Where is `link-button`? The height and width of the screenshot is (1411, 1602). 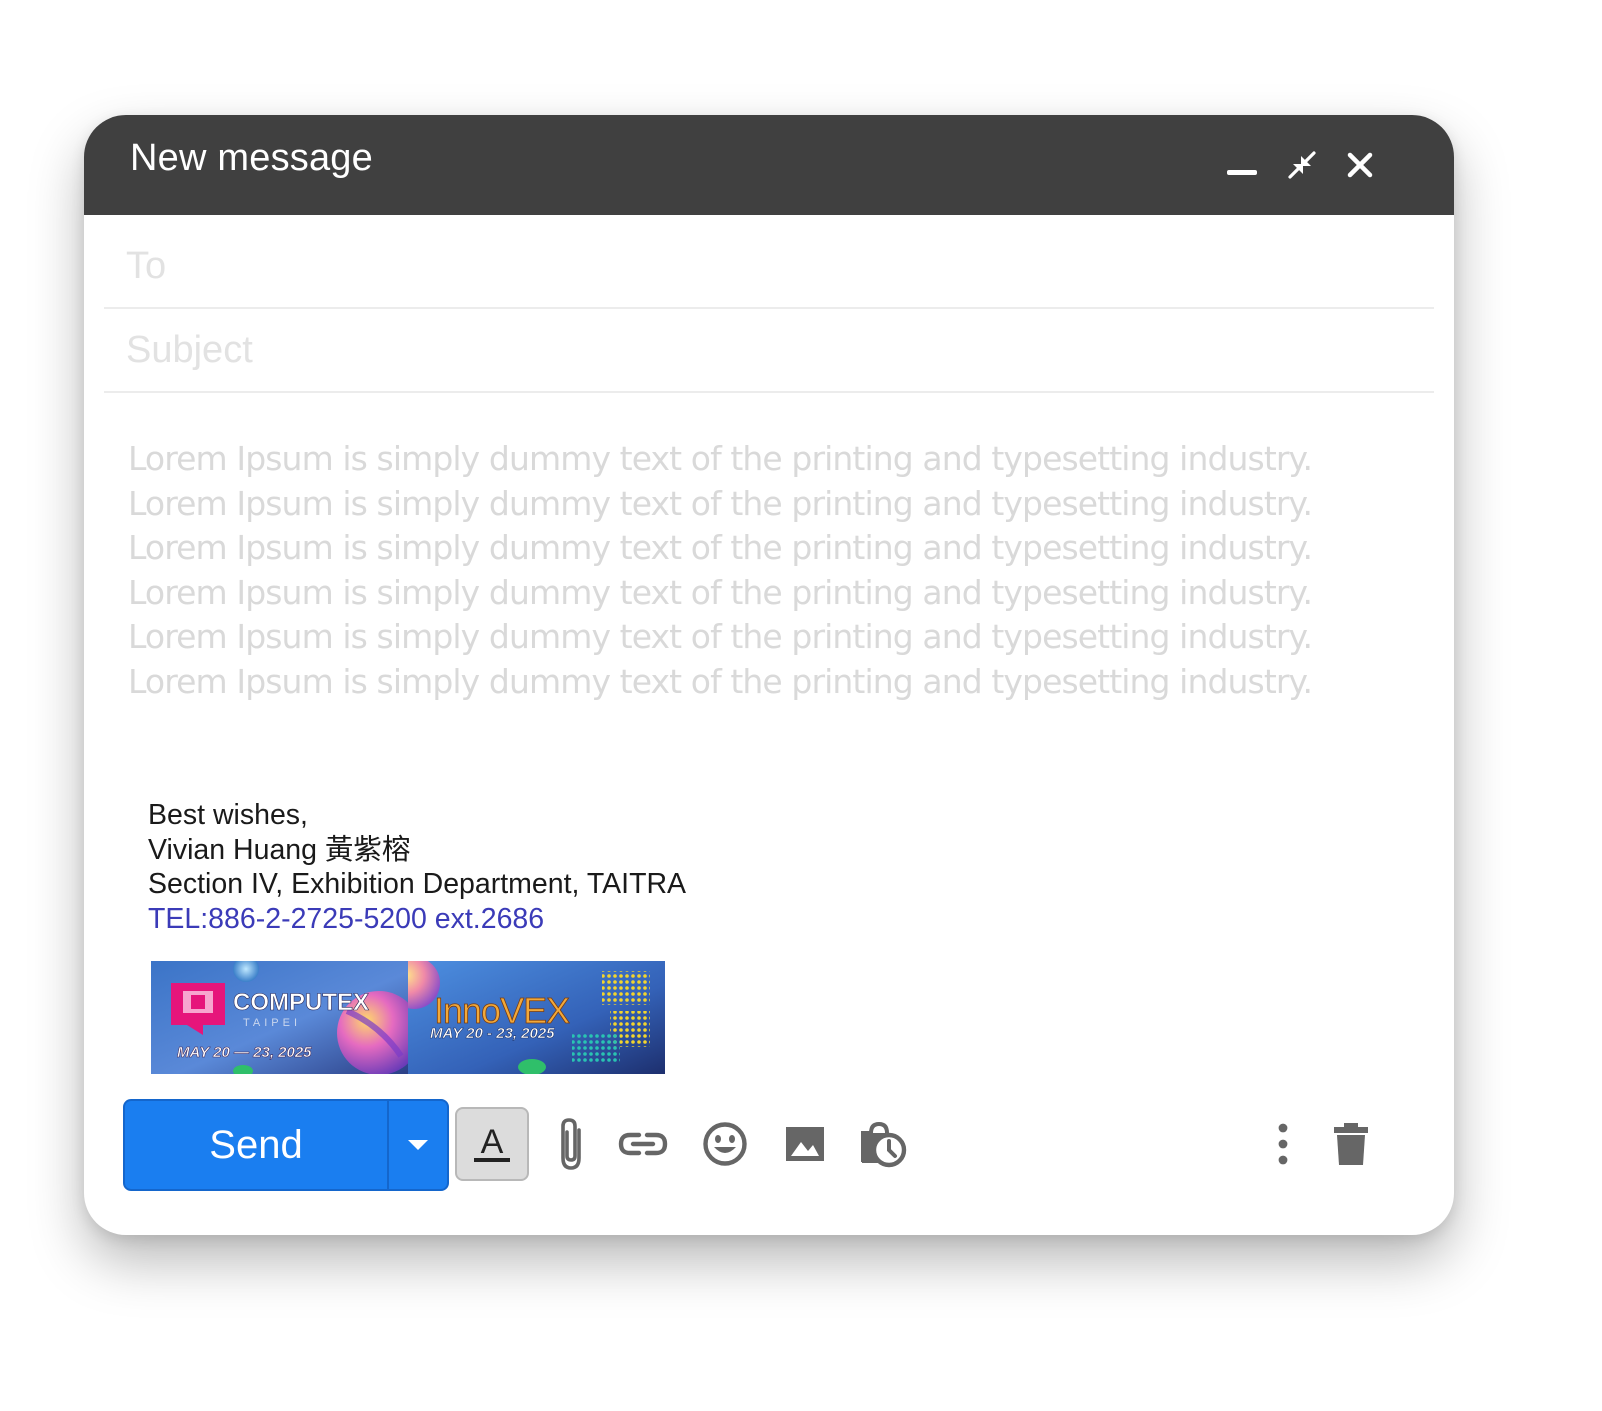 link-button is located at coordinates (643, 1144).